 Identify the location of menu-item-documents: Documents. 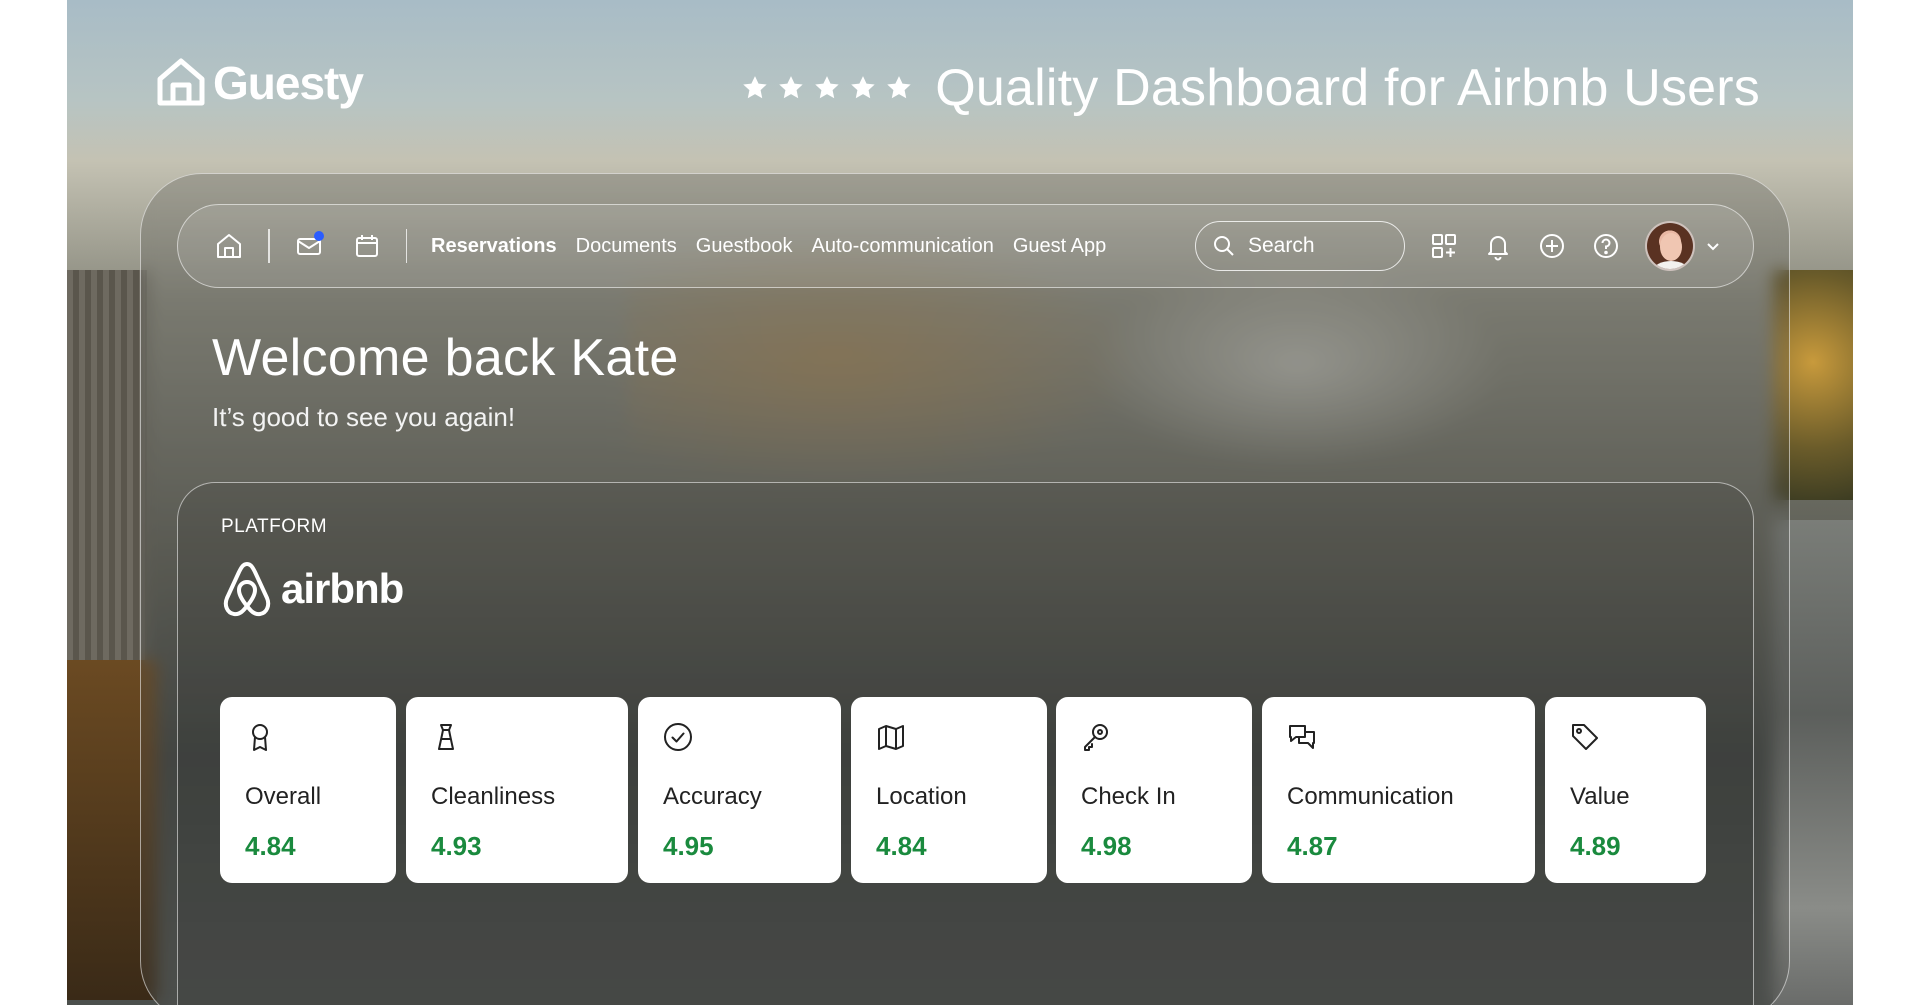
(626, 246).